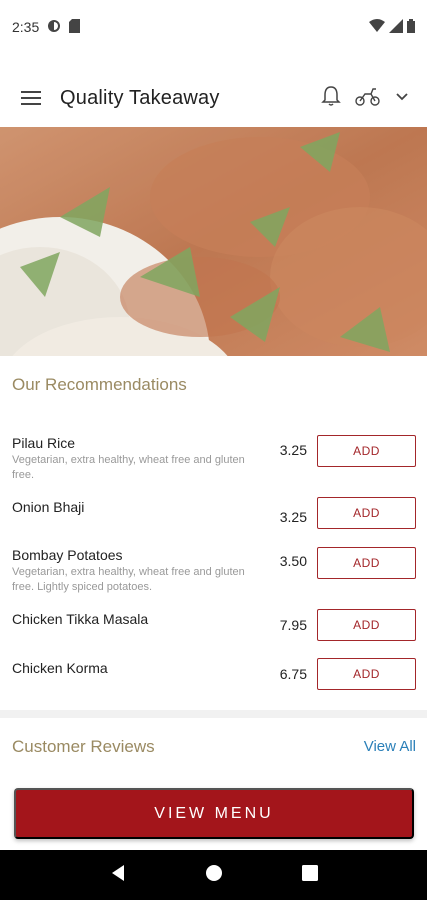  Describe the element at coordinates (377, 27) in the screenshot. I see `wifi-icon` at that location.